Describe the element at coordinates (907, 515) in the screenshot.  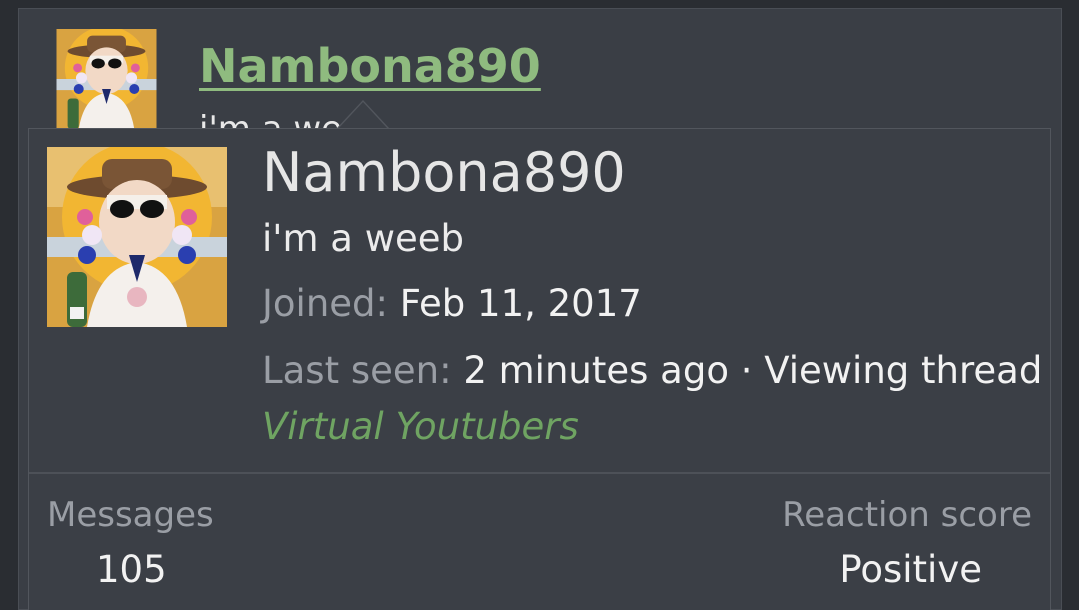
I see `reaction-score-label: Reaction score` at that location.